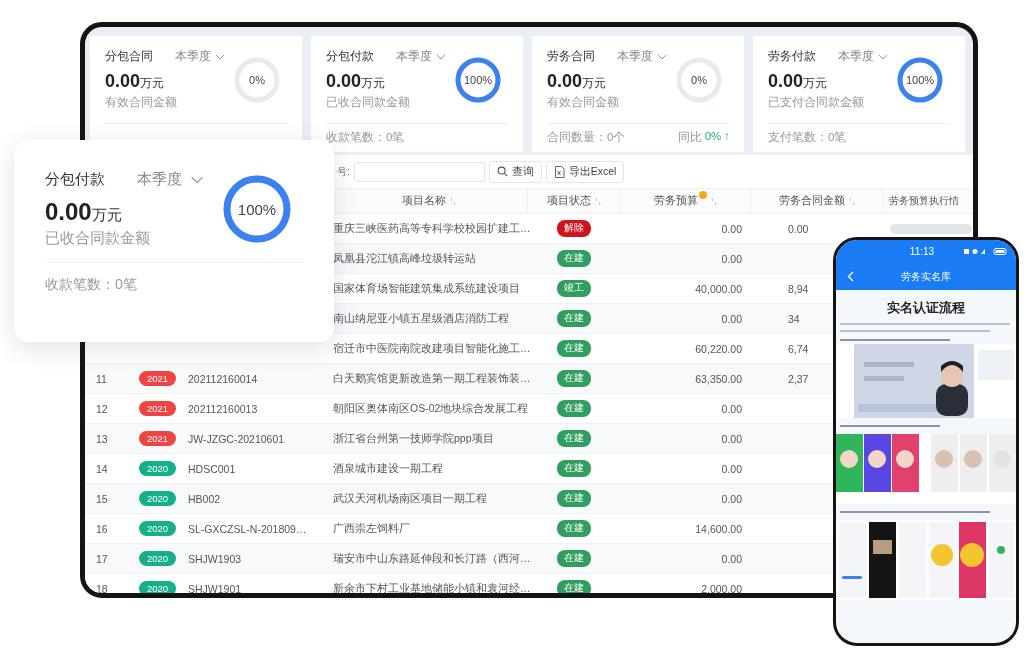 The height and width of the screenshot is (661, 1036). Describe the element at coordinates (583, 102) in the screenshot. I see `amount-label: 有效合同金额` at that location.